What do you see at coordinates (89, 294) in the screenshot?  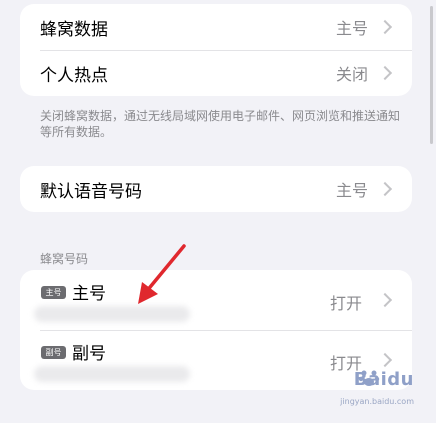 I see `sim-name-primary: 主号` at bounding box center [89, 294].